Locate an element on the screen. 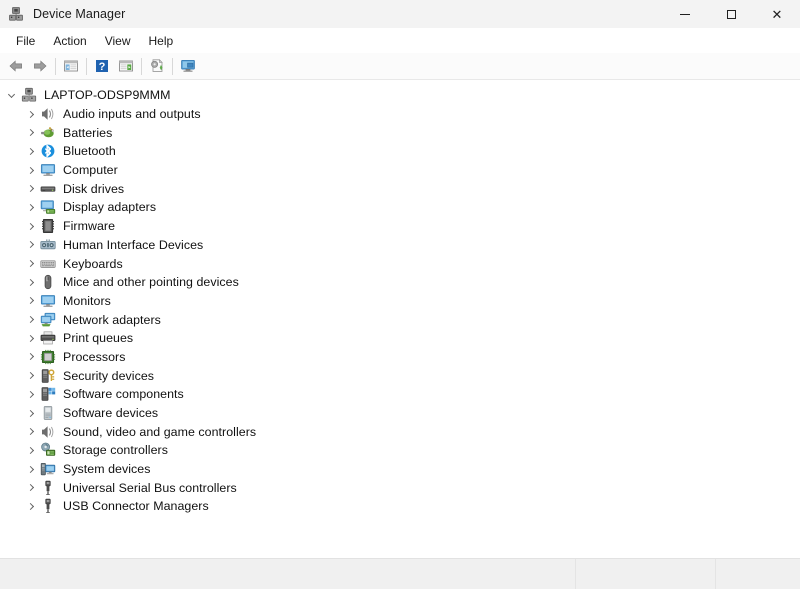 The width and height of the screenshot is (800, 589). tree-item-disk-drives: Disk drives is located at coordinates (400, 188).